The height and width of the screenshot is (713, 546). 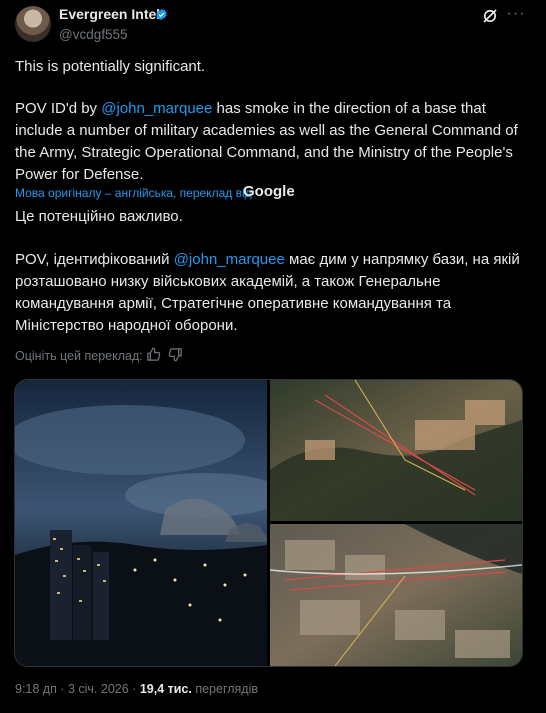 I want to click on grok-icon, so click(x=490, y=16).